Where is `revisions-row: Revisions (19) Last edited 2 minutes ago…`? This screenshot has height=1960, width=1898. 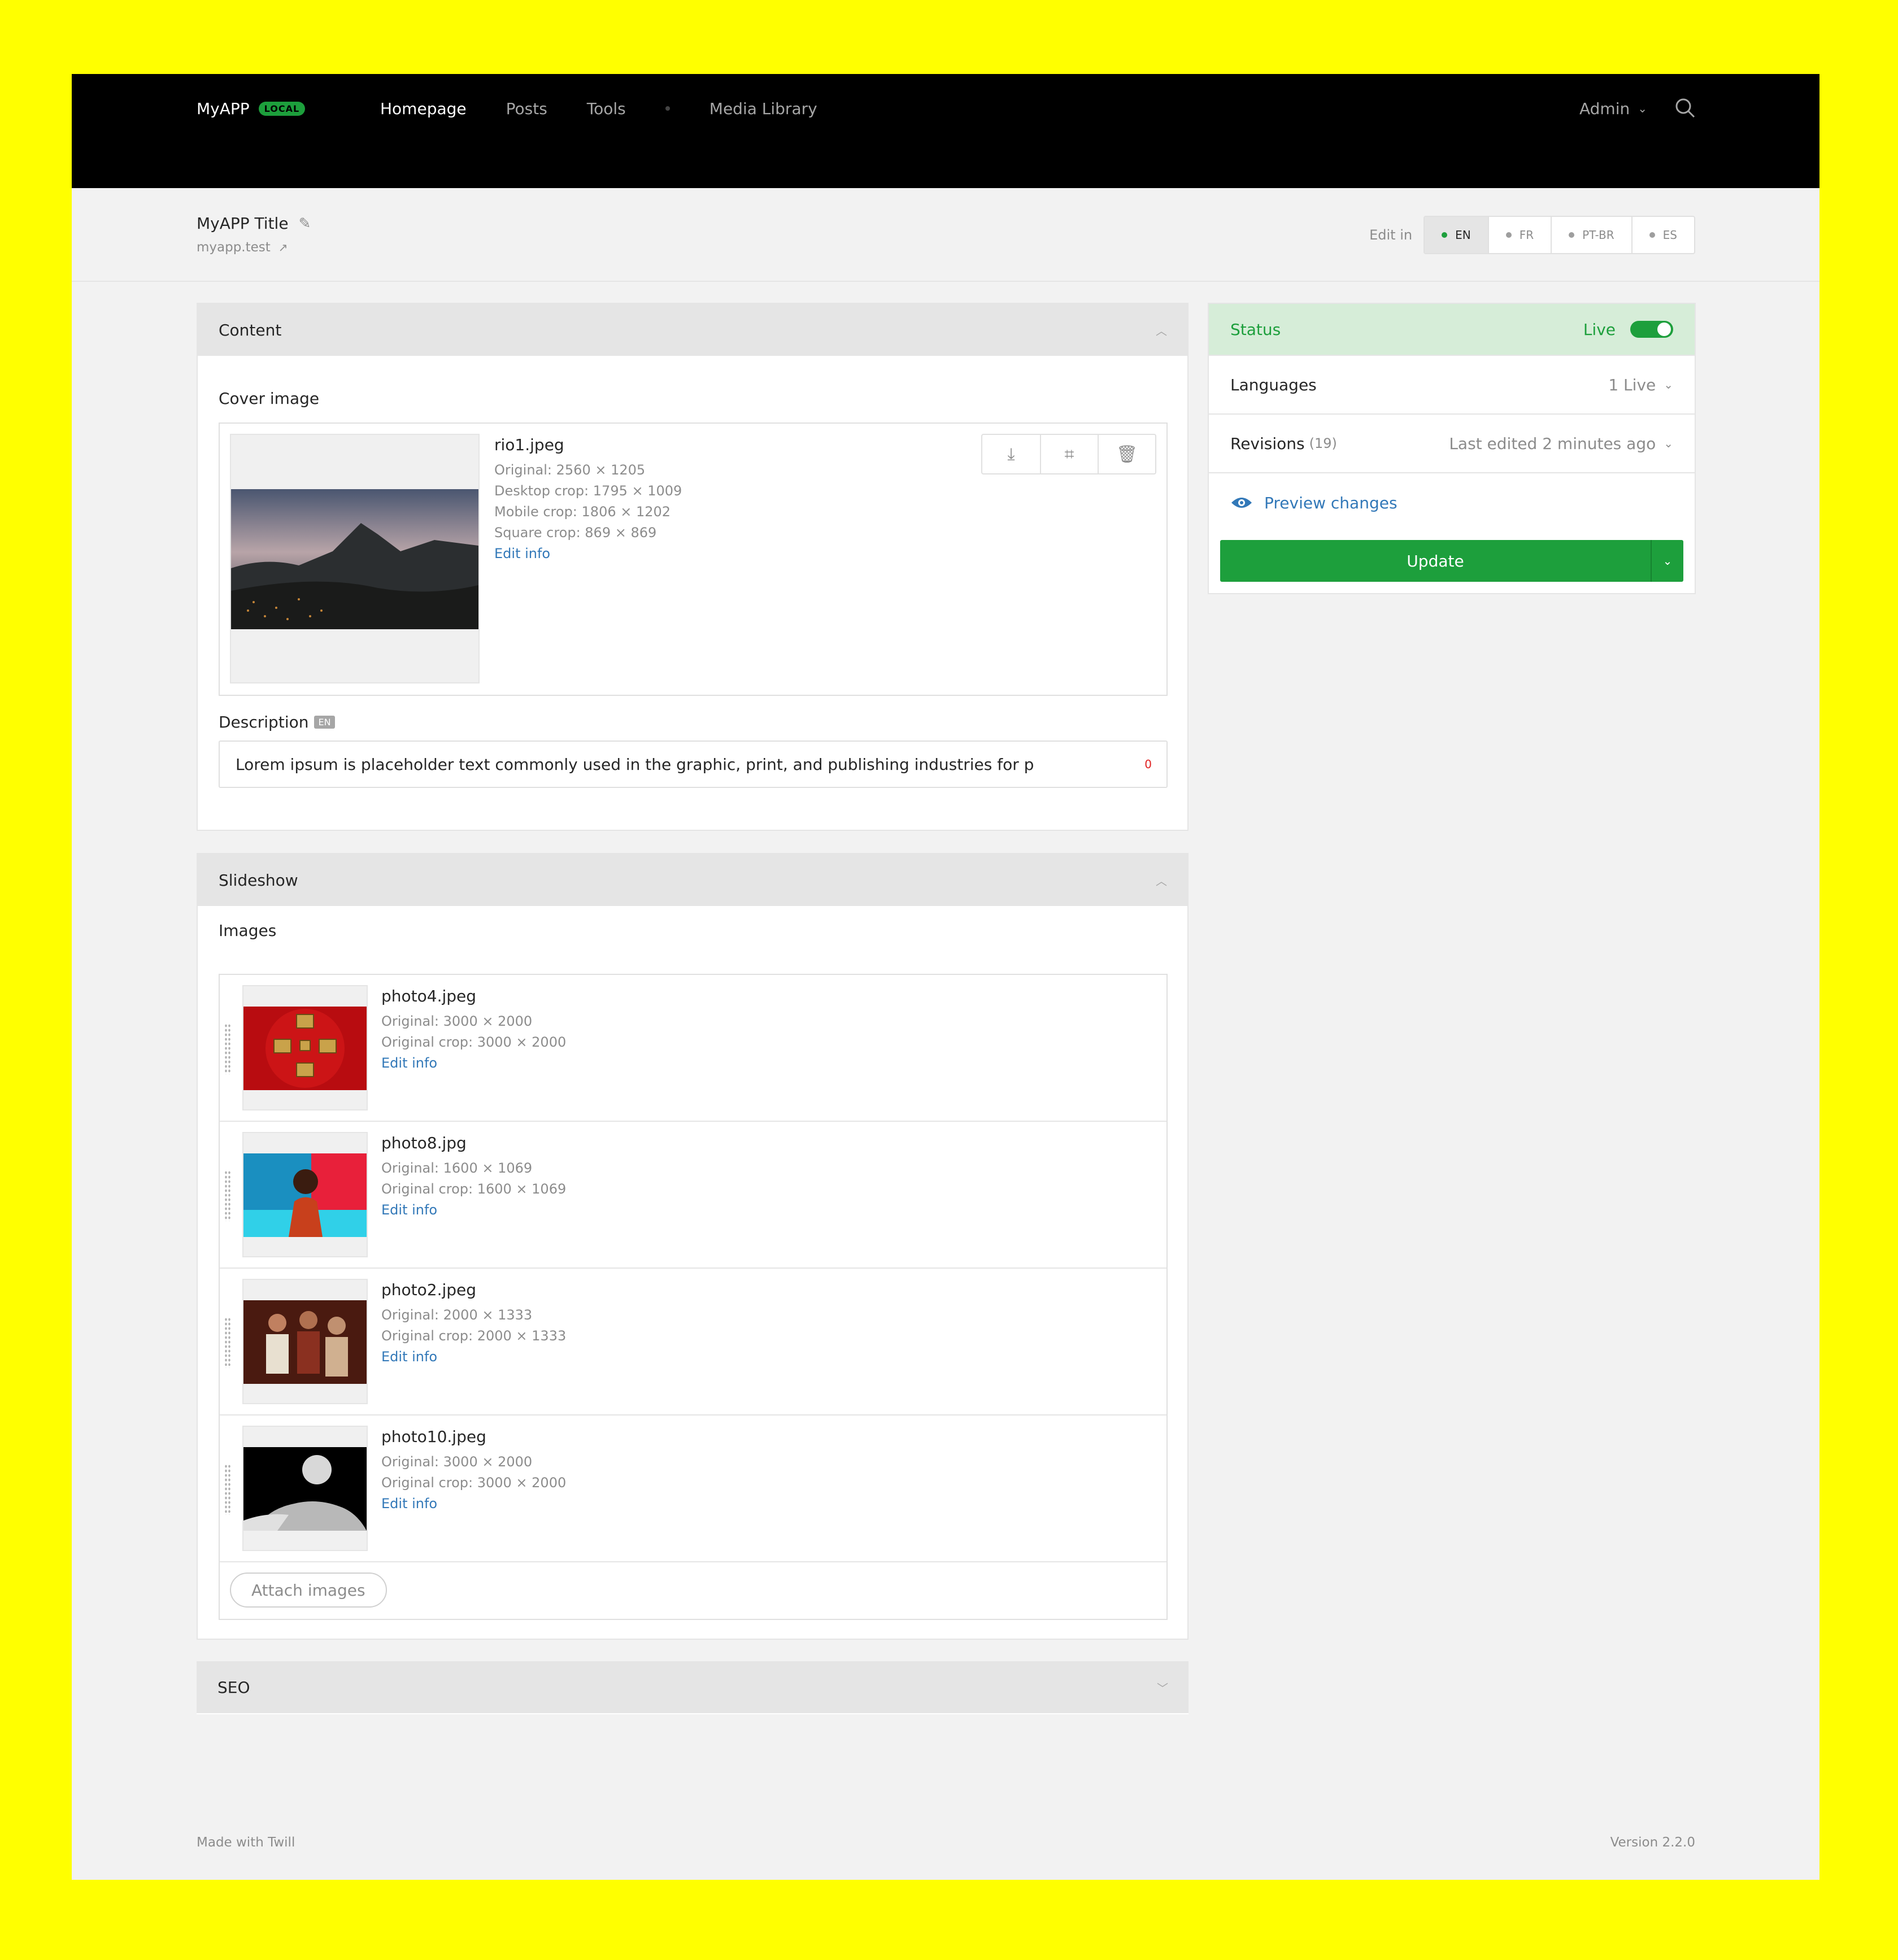
revisions-row: Revisions (19) Last edited 2 minutes ago… is located at coordinates (1452, 444).